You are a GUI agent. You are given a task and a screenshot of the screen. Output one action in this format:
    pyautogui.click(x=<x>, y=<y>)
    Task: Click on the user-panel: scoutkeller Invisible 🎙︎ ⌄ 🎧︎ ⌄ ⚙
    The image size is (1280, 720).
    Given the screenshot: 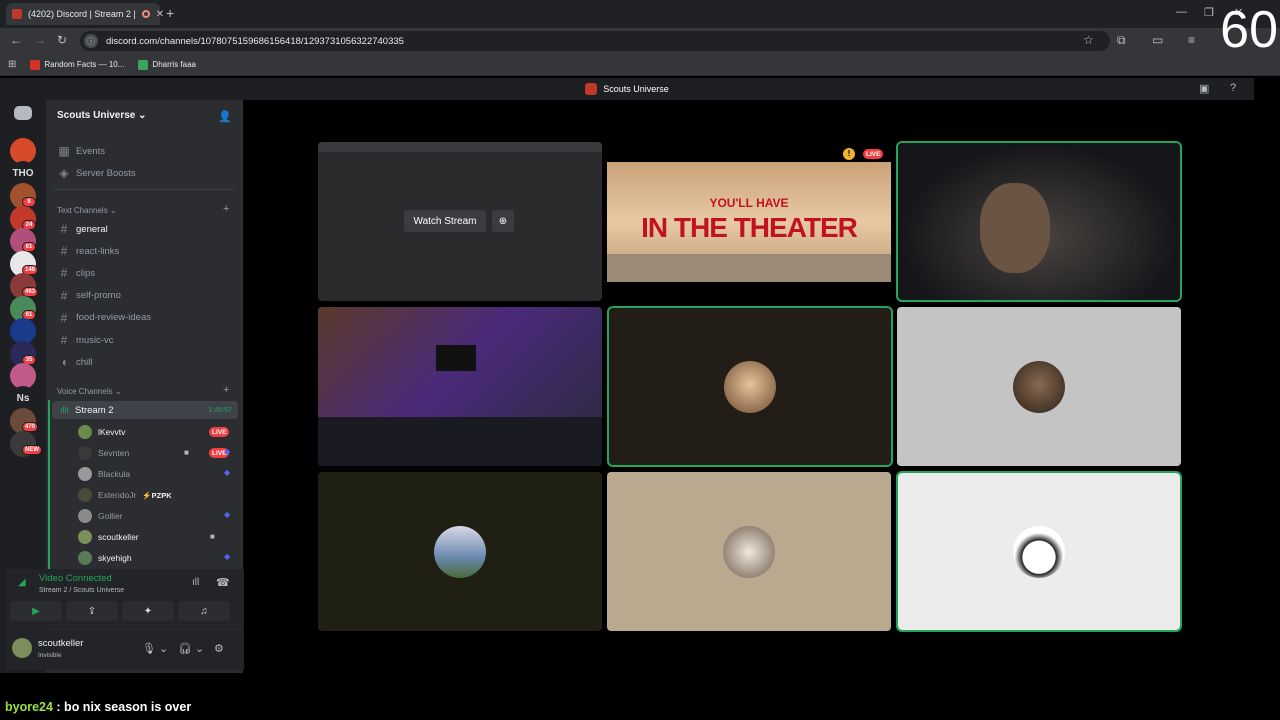 What is the action you would take?
    pyautogui.click(x=125, y=650)
    